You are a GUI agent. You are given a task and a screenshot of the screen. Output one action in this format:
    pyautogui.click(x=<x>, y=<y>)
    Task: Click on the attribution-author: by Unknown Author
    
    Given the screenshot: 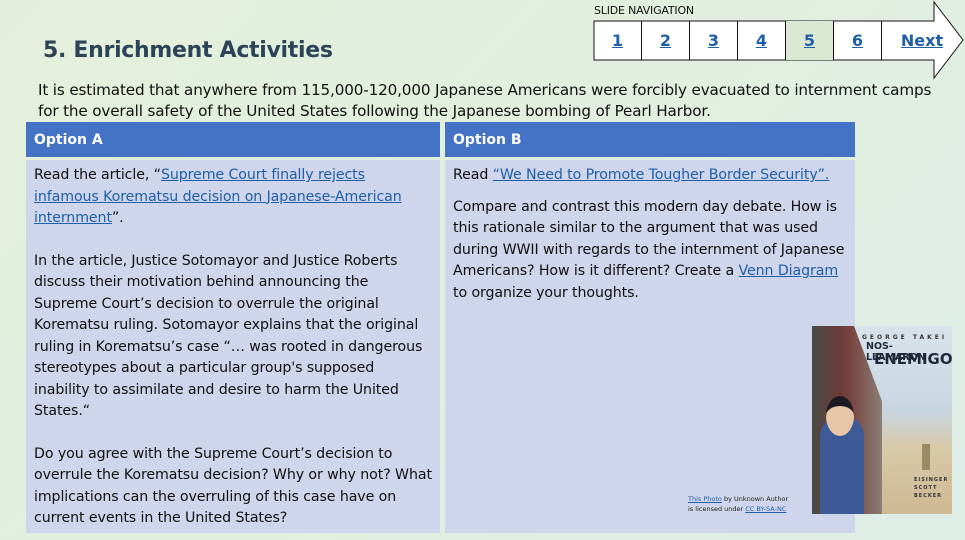 What is the action you would take?
    pyautogui.click(x=755, y=499)
    